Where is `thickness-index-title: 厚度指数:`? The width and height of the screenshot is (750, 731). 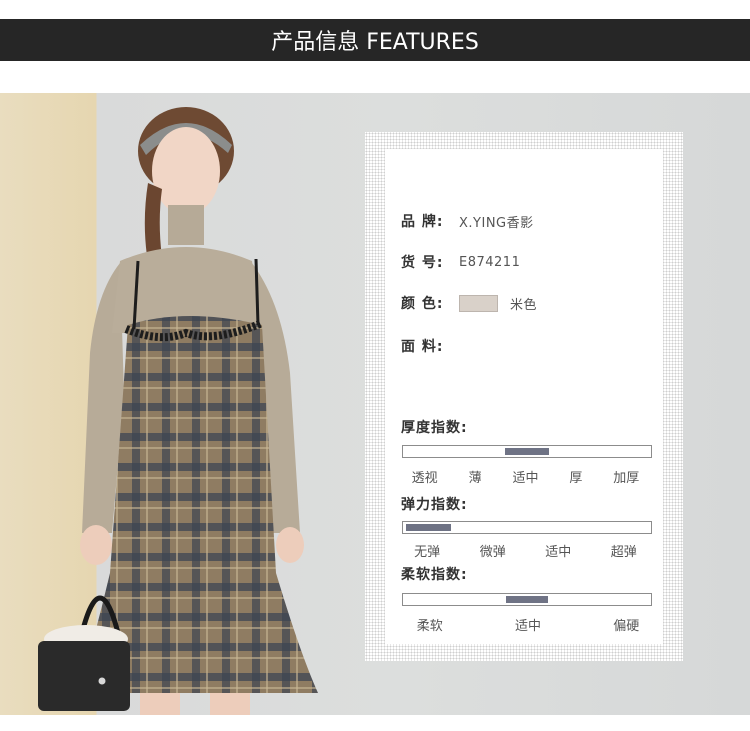 thickness-index-title: 厚度指数: is located at coordinates (434, 428).